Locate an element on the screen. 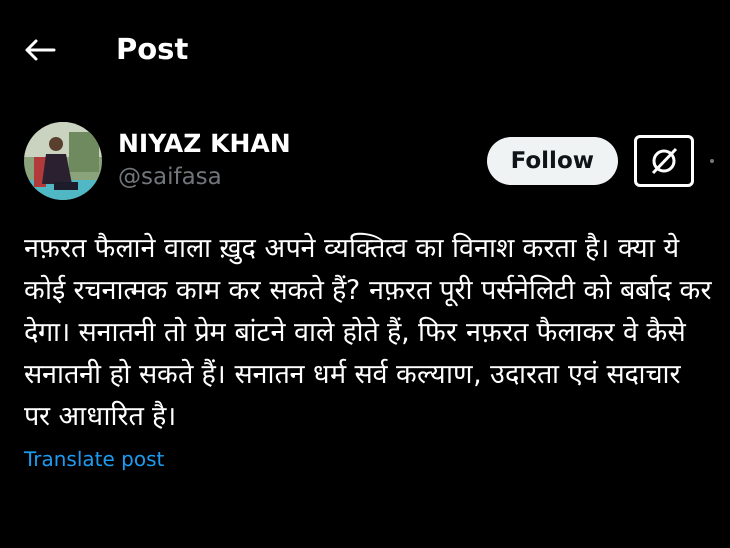 Image resolution: width=730 pixels, height=548 pixels. author-name: NIYAZ KHAN is located at coordinates (204, 144).